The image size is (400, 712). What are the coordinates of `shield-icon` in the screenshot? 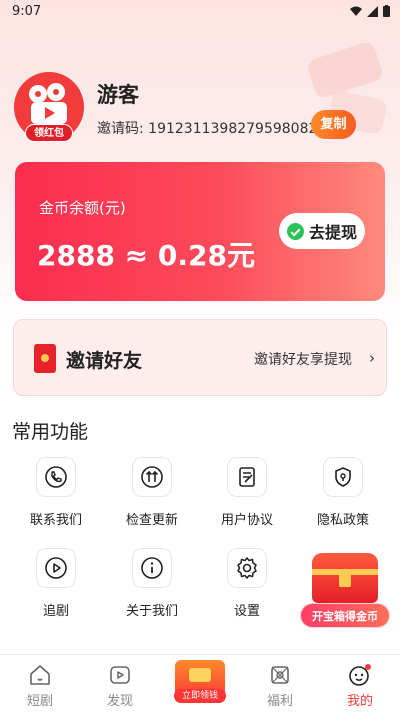 It's located at (343, 477).